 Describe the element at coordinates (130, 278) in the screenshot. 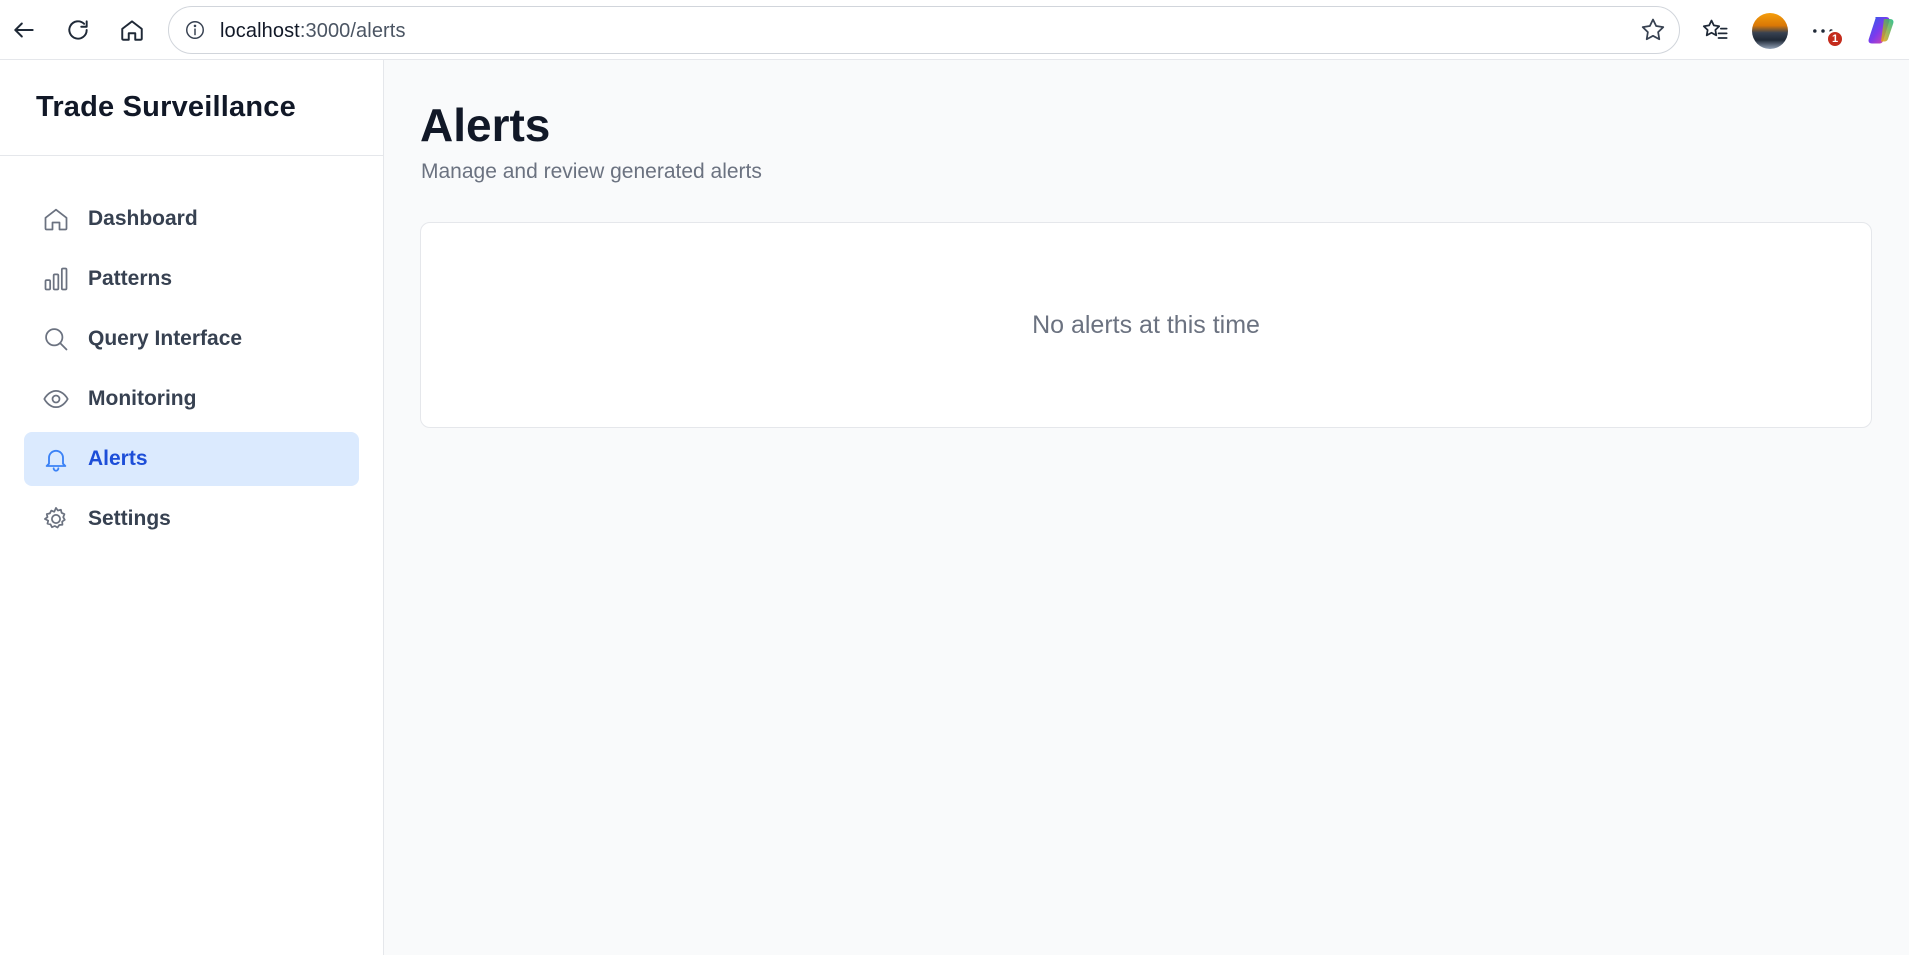

I see `sidebar-item-label: Patterns` at that location.